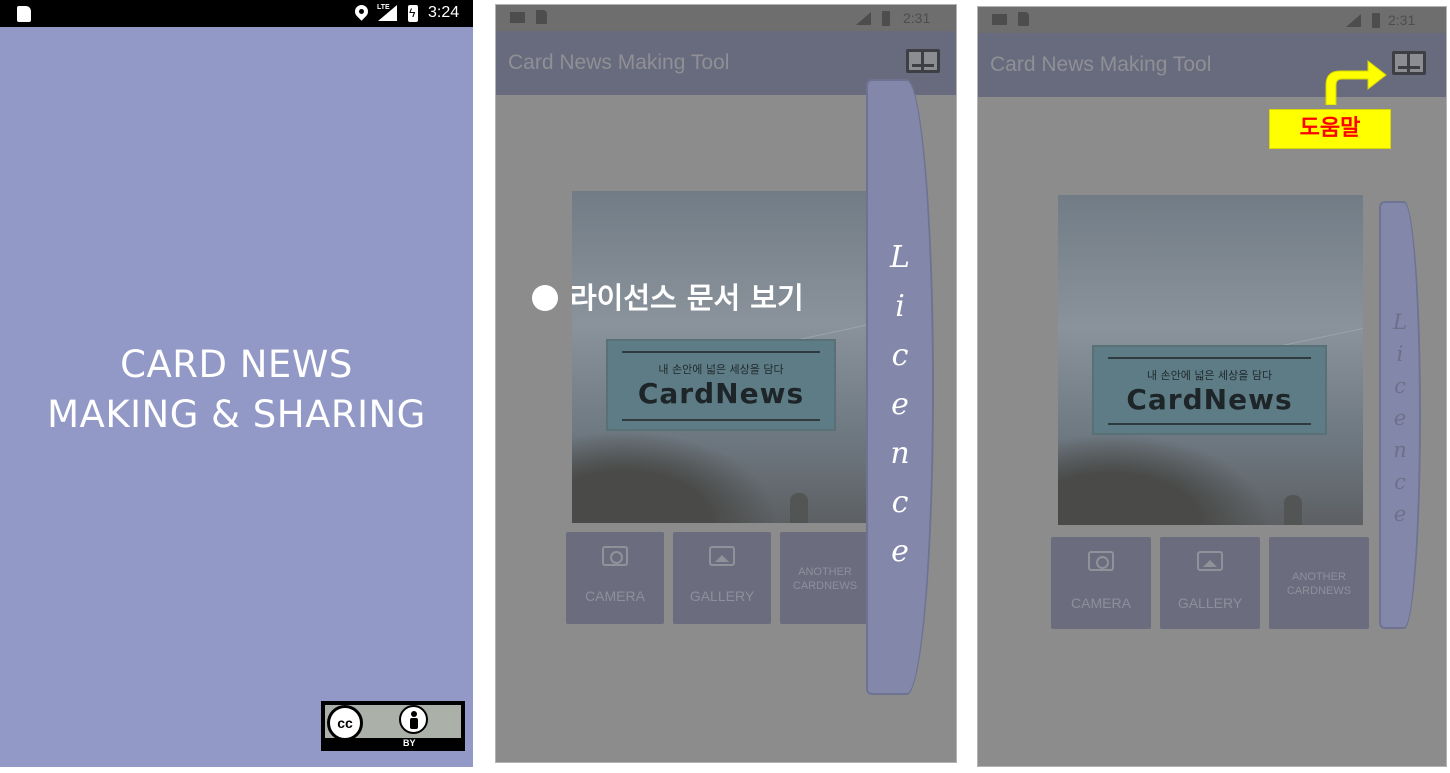 The width and height of the screenshot is (1450, 773). I want to click on network-type-label: LTE, so click(383, 7).